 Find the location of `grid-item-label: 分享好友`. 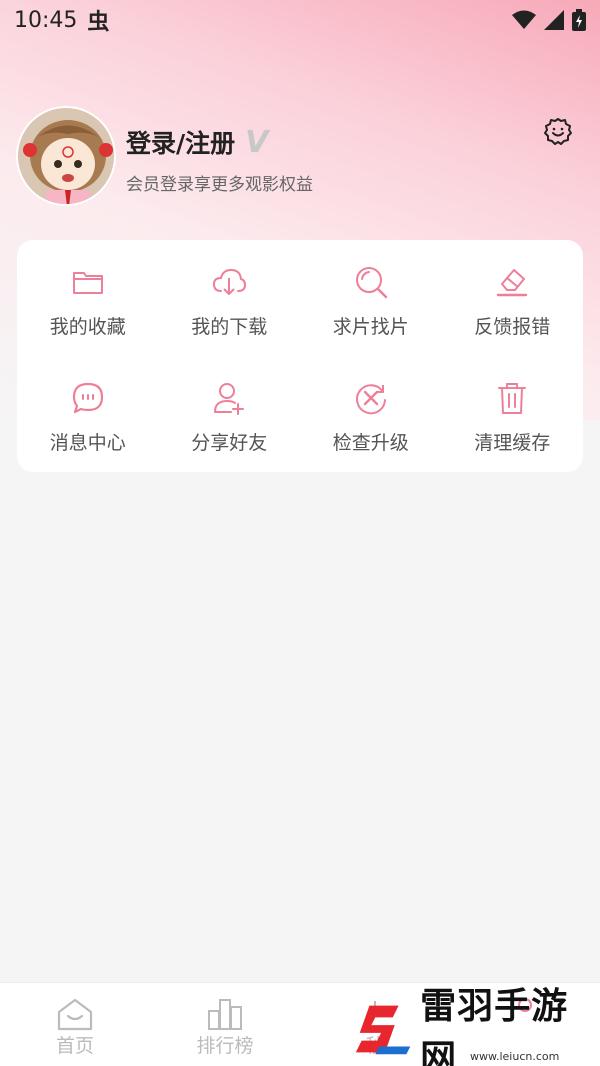

grid-item-label: 分享好友 is located at coordinates (229, 443).